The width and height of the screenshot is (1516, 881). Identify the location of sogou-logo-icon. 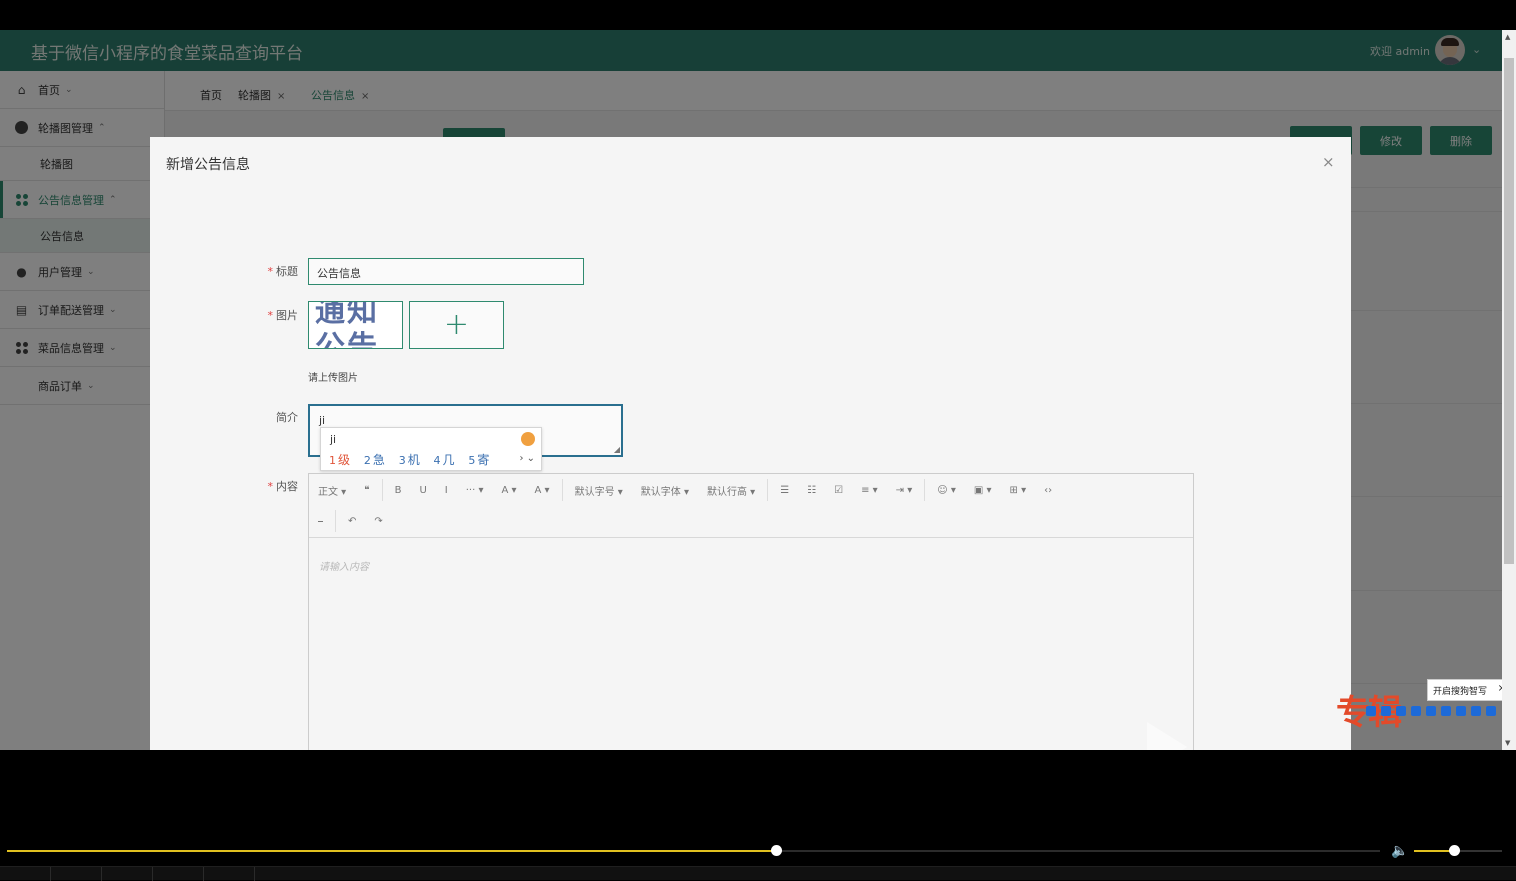
(528, 439).